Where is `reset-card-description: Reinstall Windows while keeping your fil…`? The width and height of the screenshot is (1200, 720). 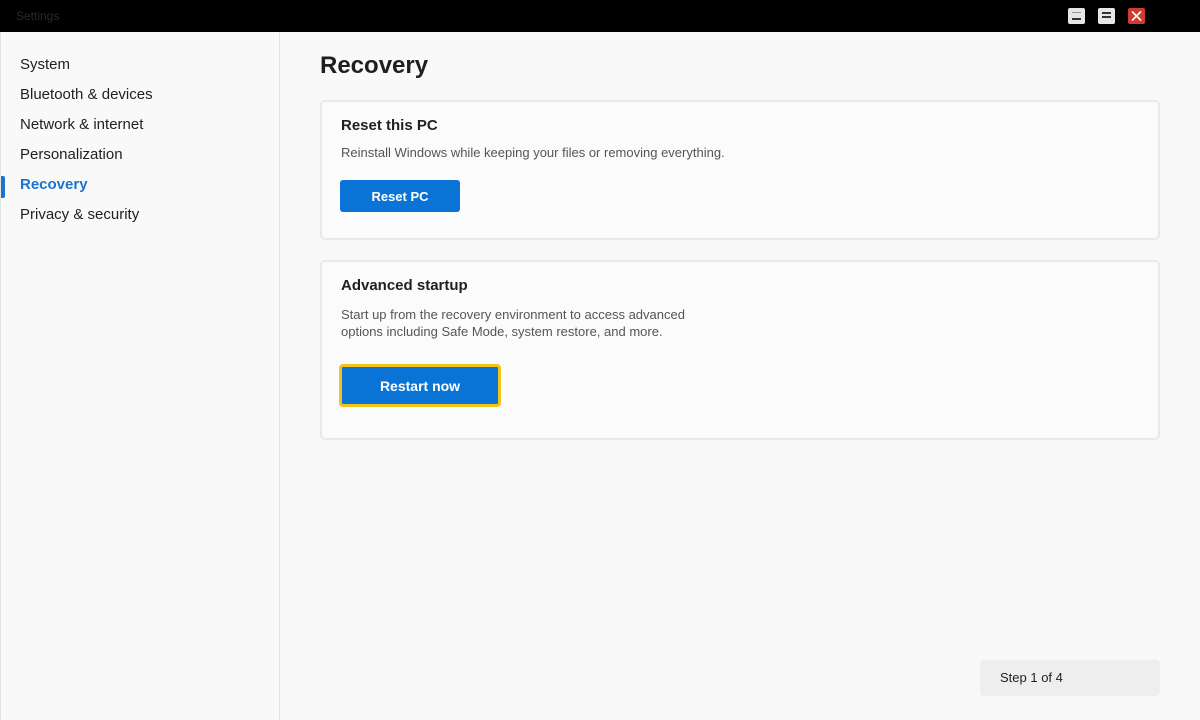
reset-card-description: Reinstall Windows while keeping your fil… is located at coordinates (533, 152).